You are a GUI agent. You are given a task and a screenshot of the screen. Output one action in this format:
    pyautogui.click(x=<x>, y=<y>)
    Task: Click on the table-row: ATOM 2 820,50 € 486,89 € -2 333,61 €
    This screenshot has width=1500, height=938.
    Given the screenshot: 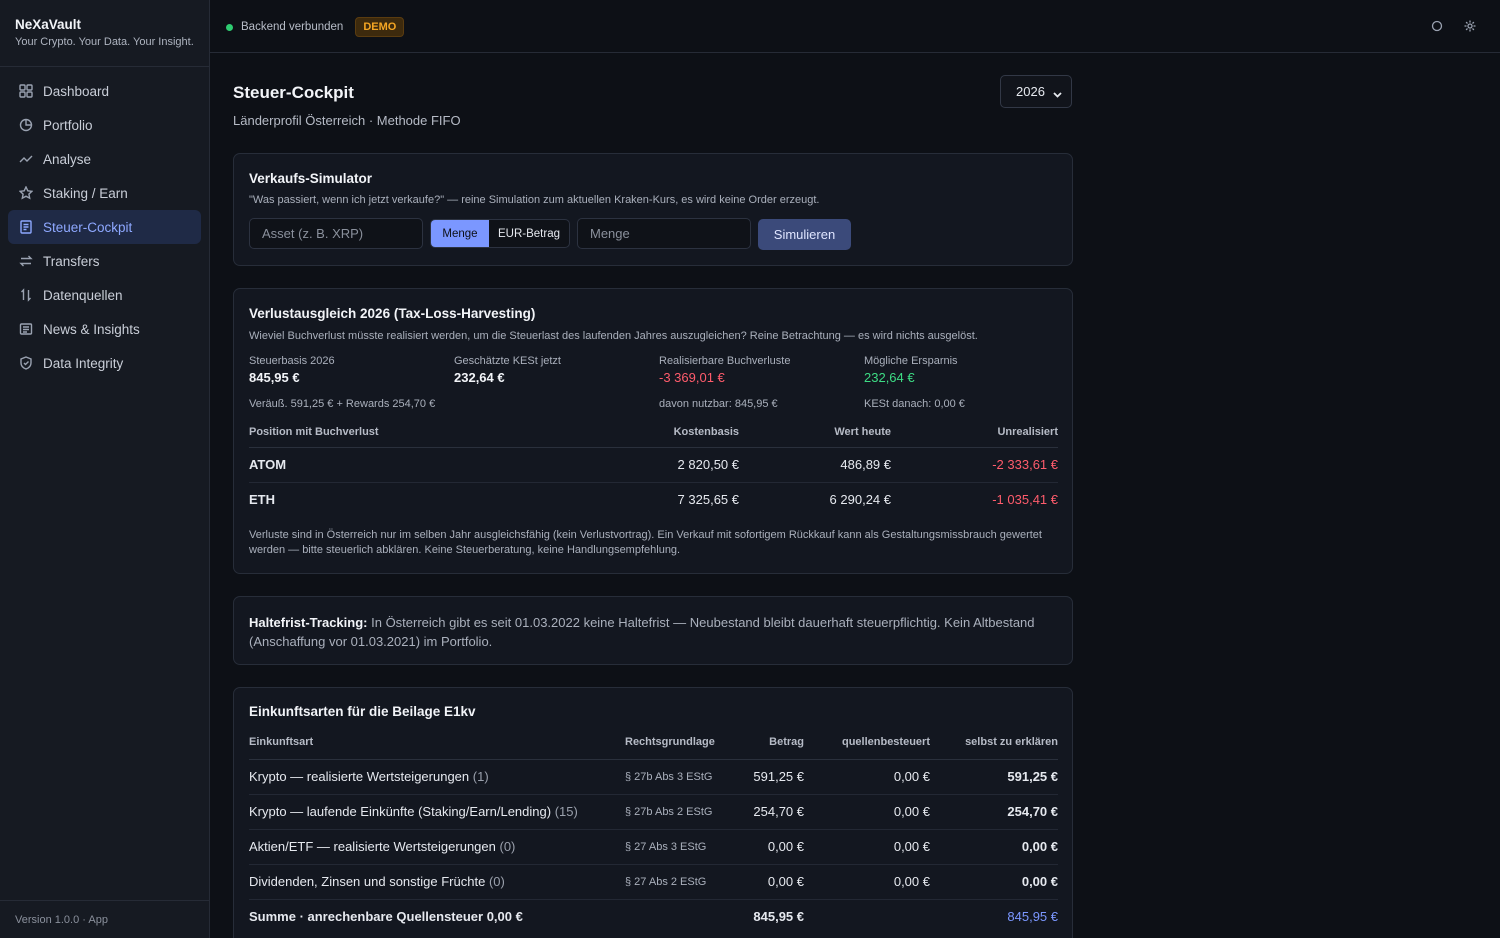 What is the action you would take?
    pyautogui.click(x=653, y=465)
    